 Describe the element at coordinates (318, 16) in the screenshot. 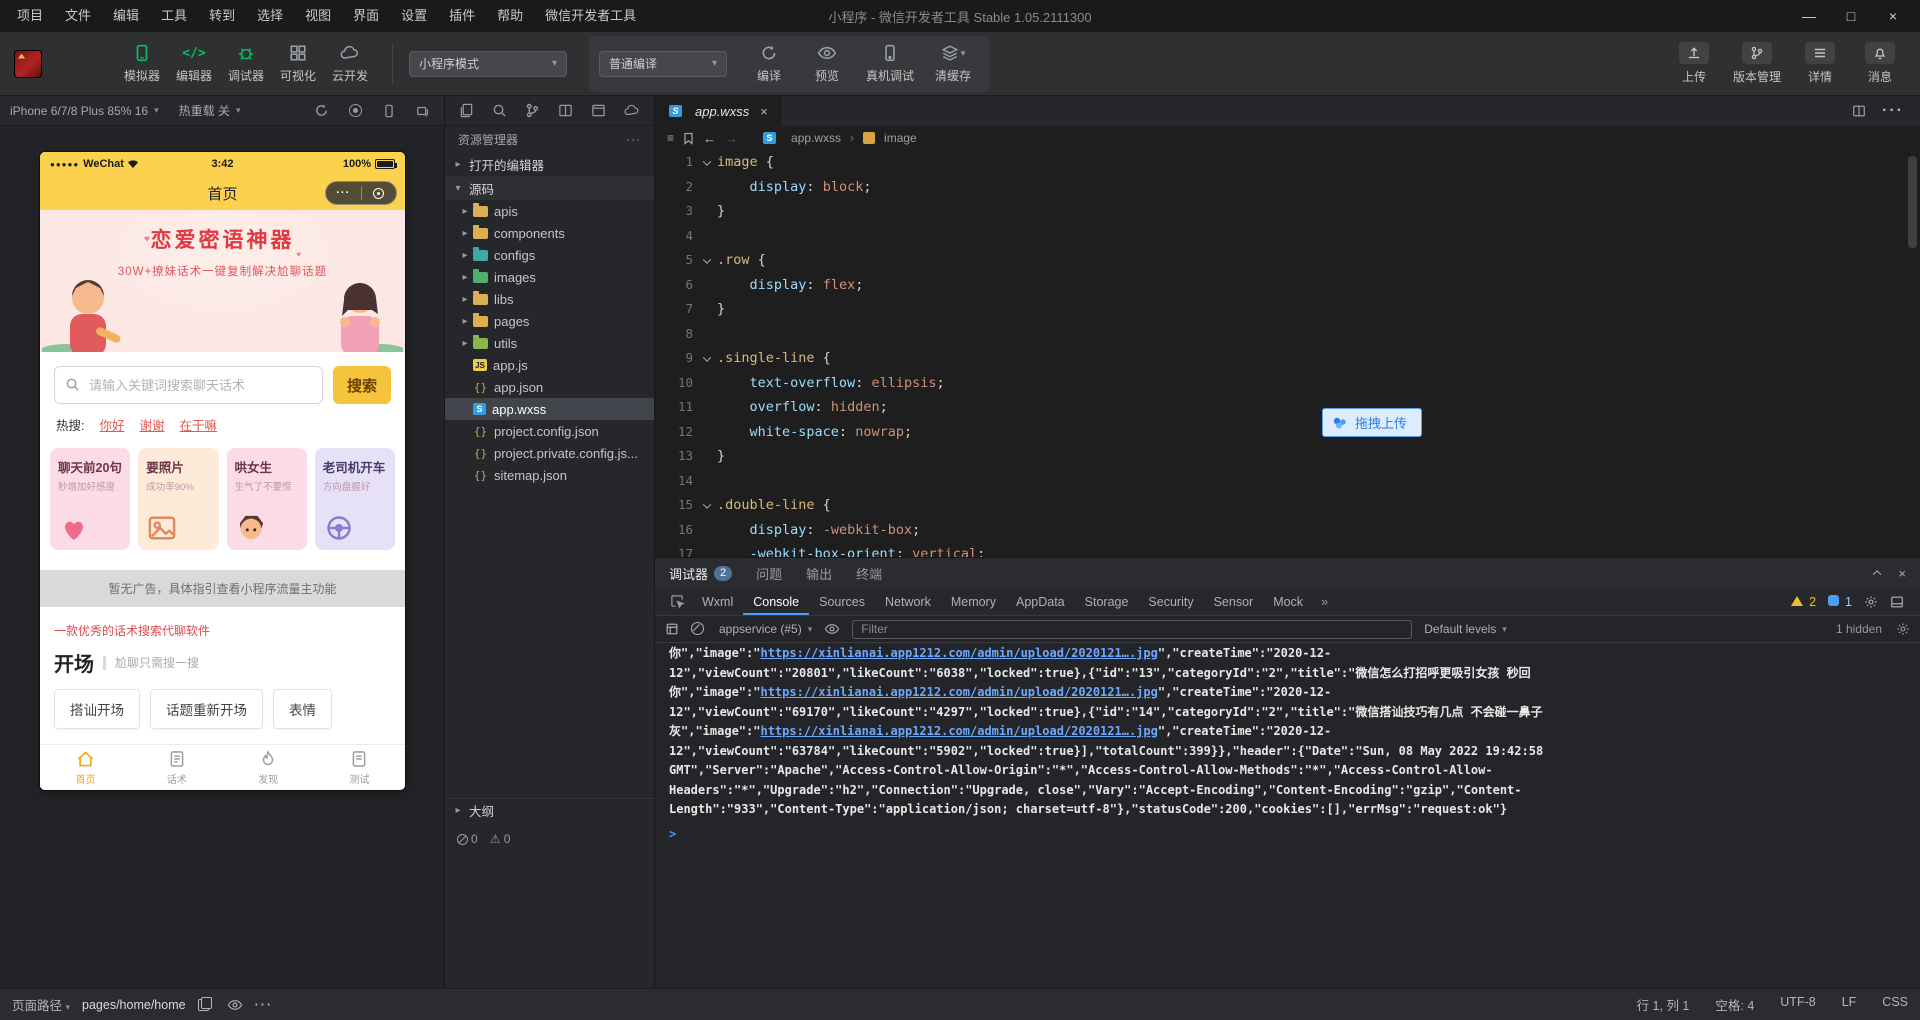

I see `menu-item: 视图` at that location.